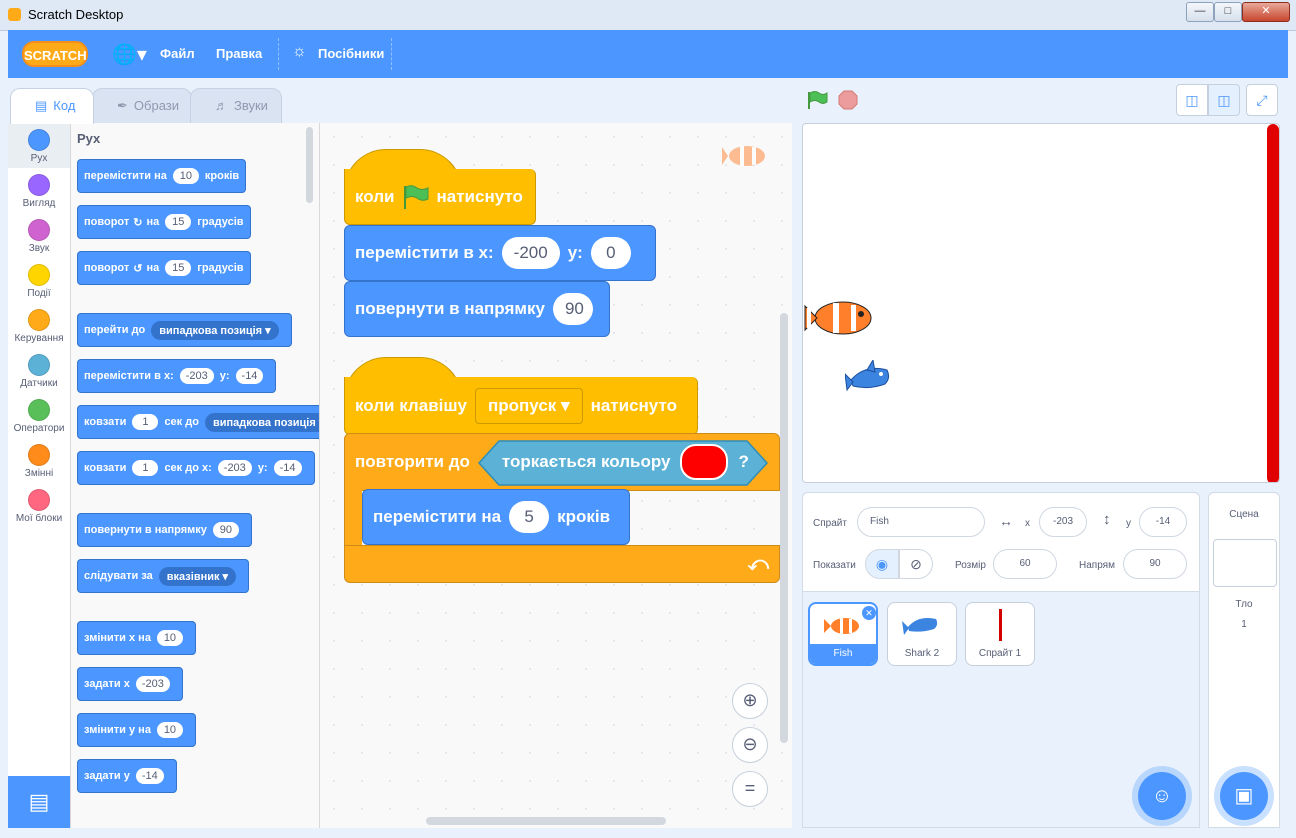 This screenshot has width=1296, height=838. Describe the element at coordinates (750, 789) in the screenshot. I see `zoom-reset-button: =` at that location.